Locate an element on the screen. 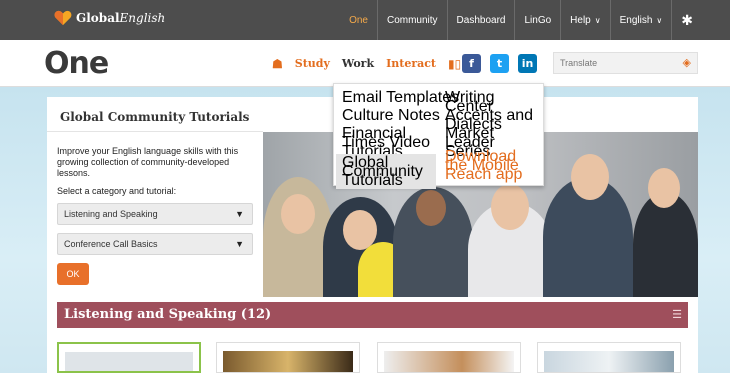 This screenshot has height=373, width=730. home-icon: ☗ is located at coordinates (277, 63).